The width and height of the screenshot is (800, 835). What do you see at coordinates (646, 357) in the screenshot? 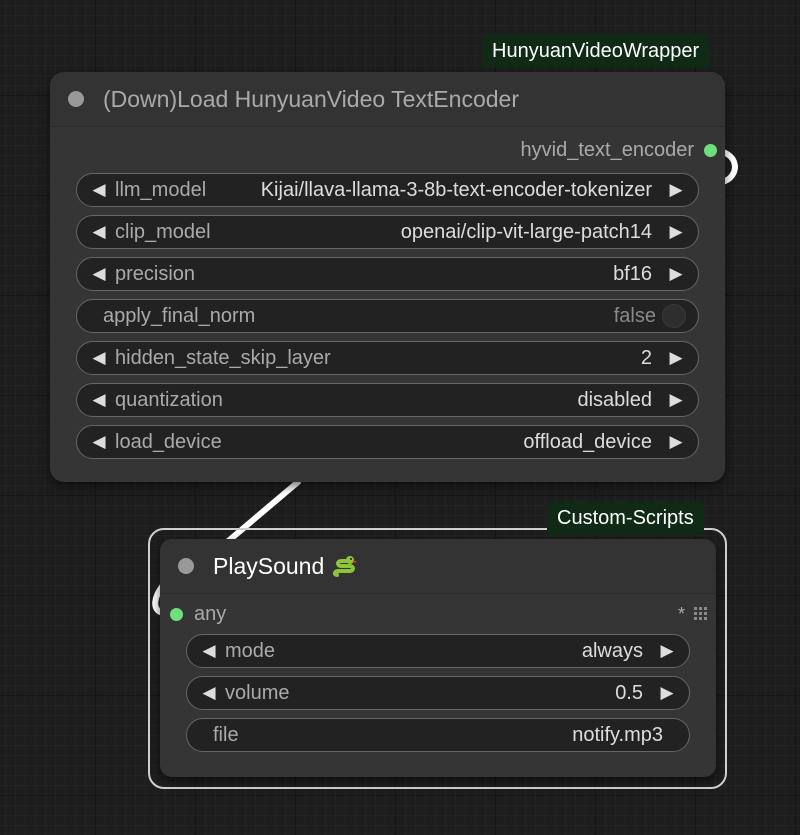
I see `widget-value: 2` at bounding box center [646, 357].